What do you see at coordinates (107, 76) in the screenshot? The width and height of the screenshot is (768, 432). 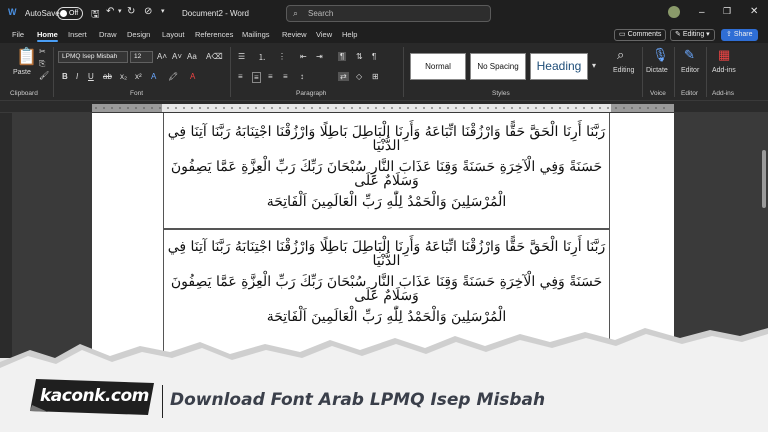 I see `strikethrough-icon: ab` at bounding box center [107, 76].